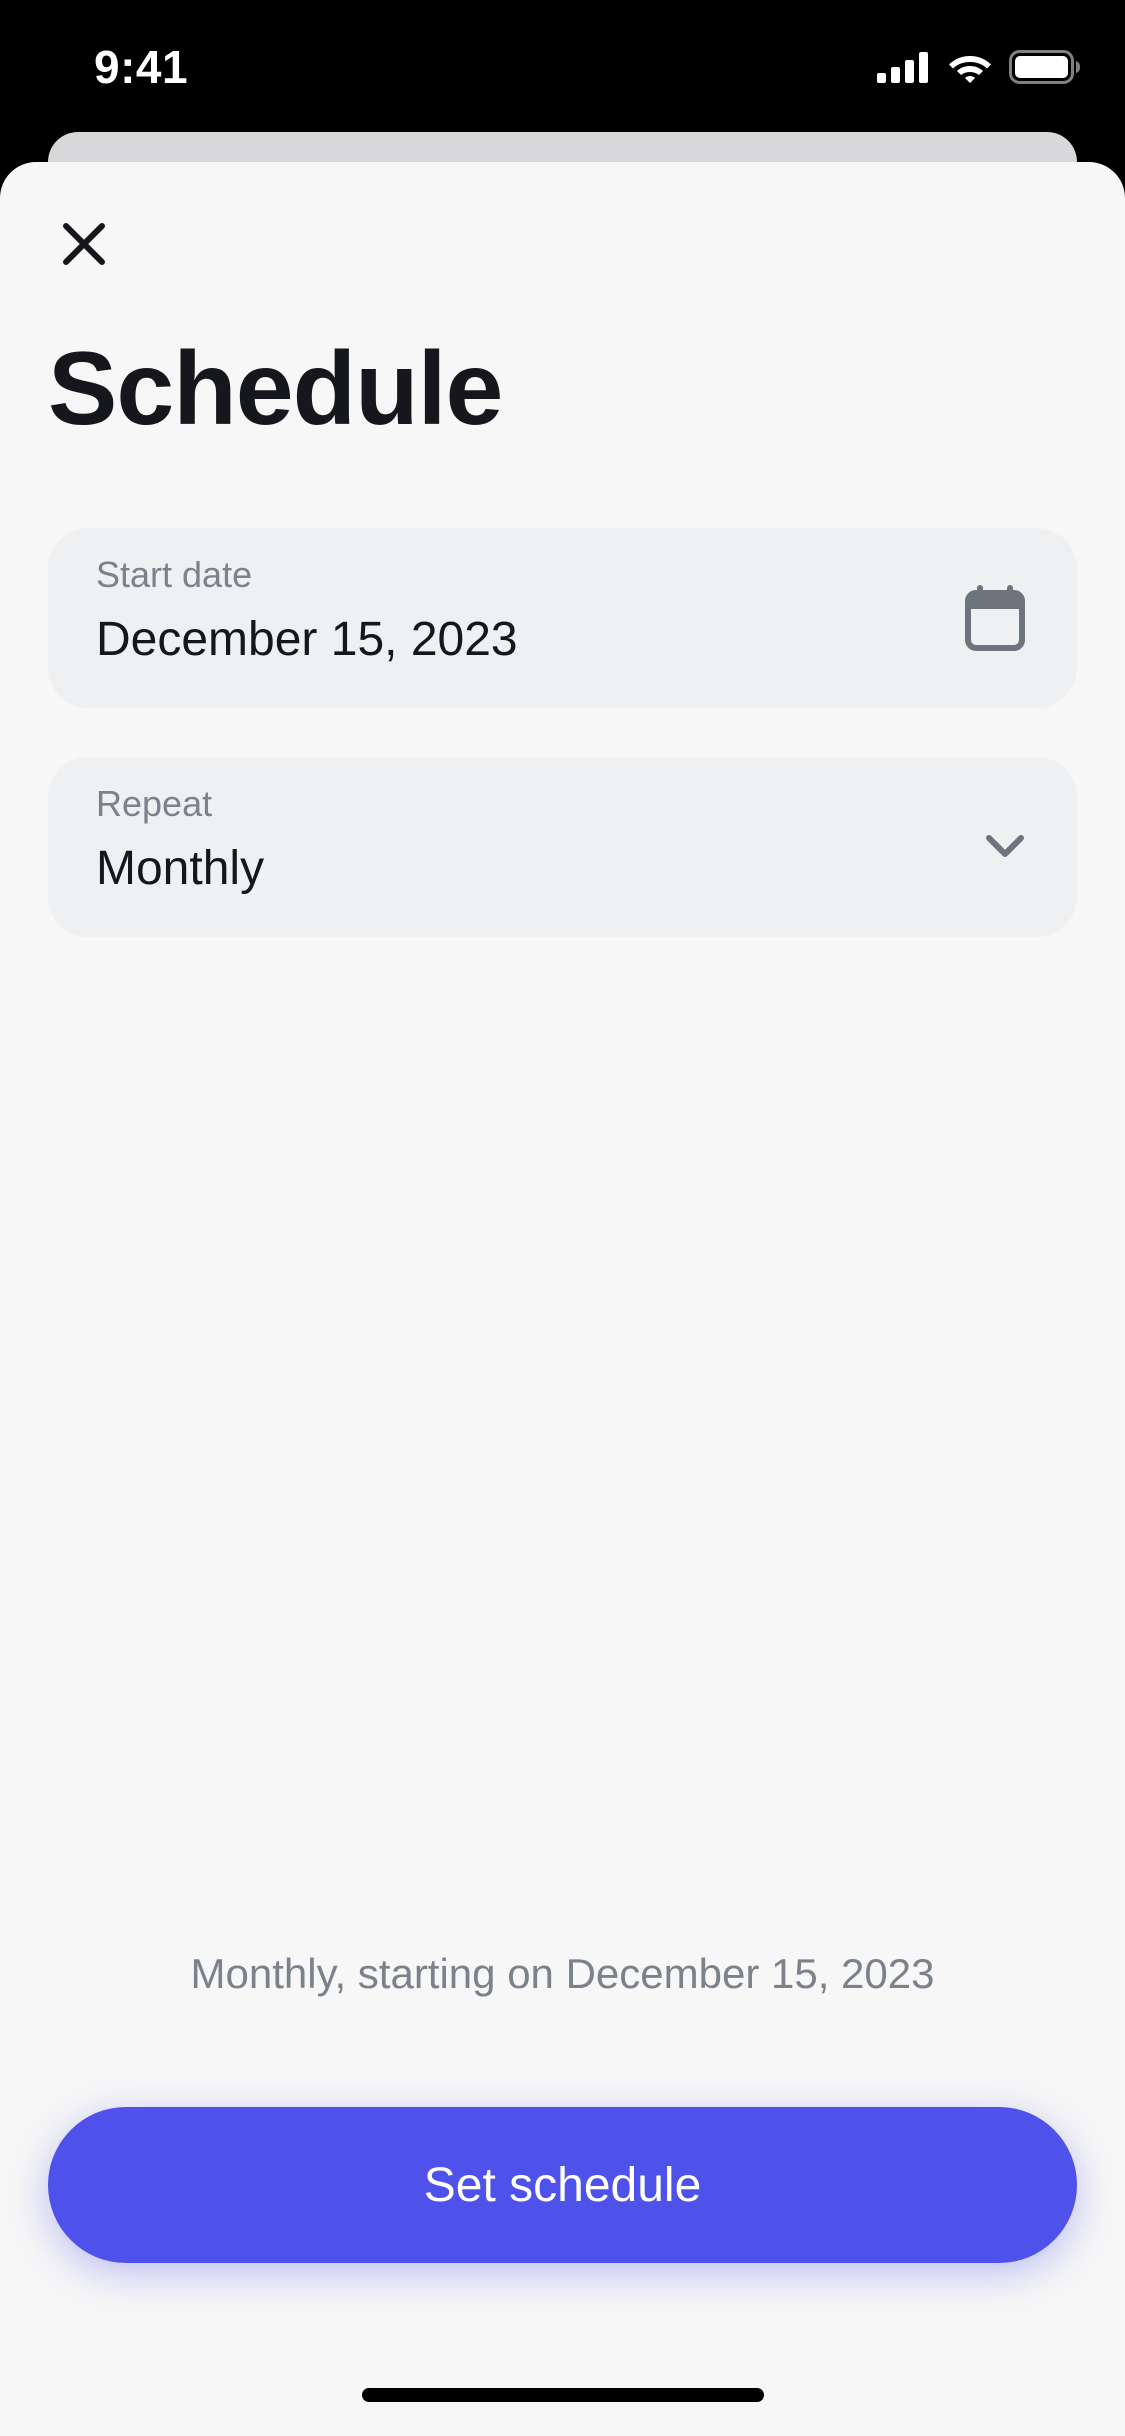 This screenshot has width=1125, height=2436. Describe the element at coordinates (141, 67) in the screenshot. I see `status-time: 9:41` at that location.